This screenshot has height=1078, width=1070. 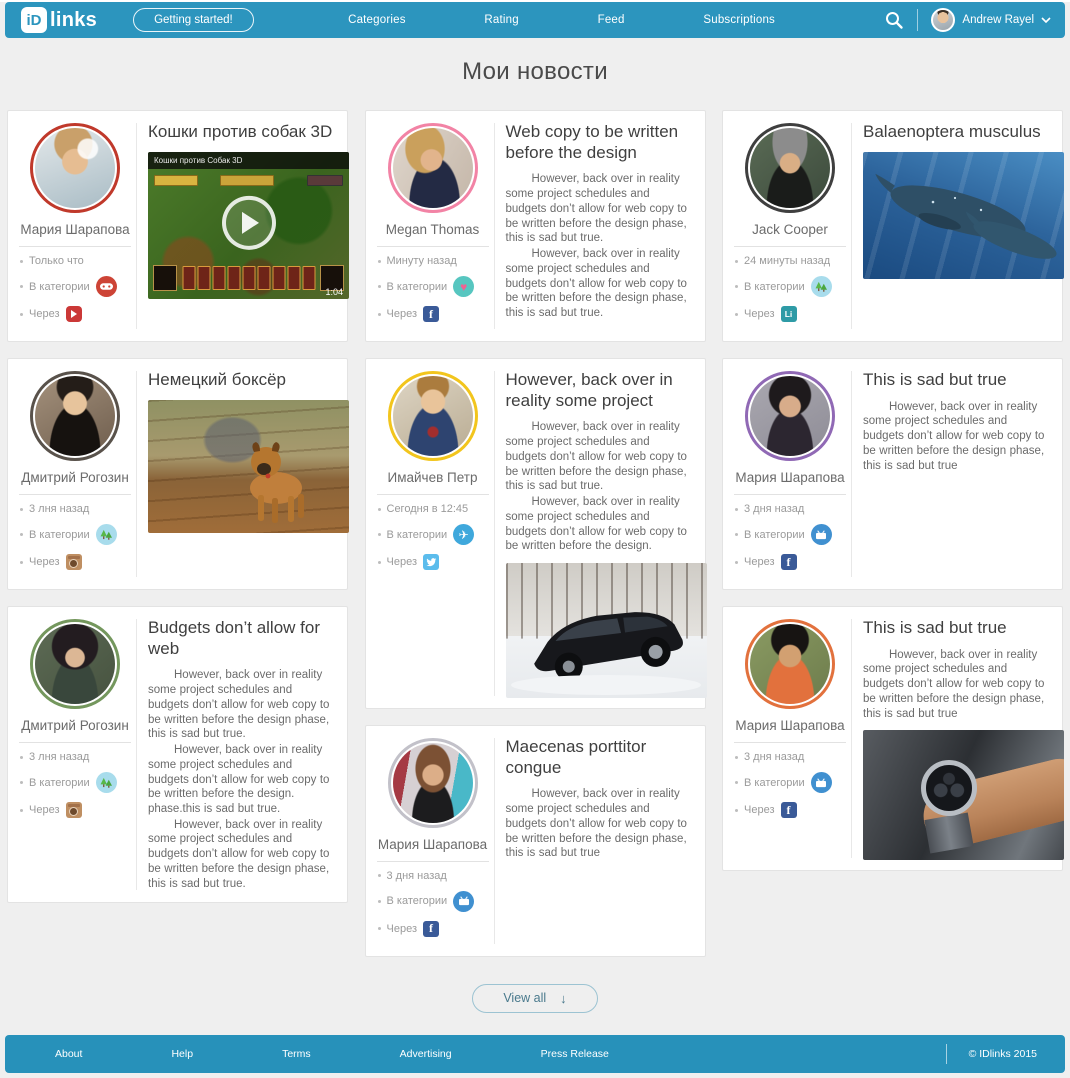 What do you see at coordinates (464, 534) in the screenshot?
I see `travel-category-icon: ✈` at bounding box center [464, 534].